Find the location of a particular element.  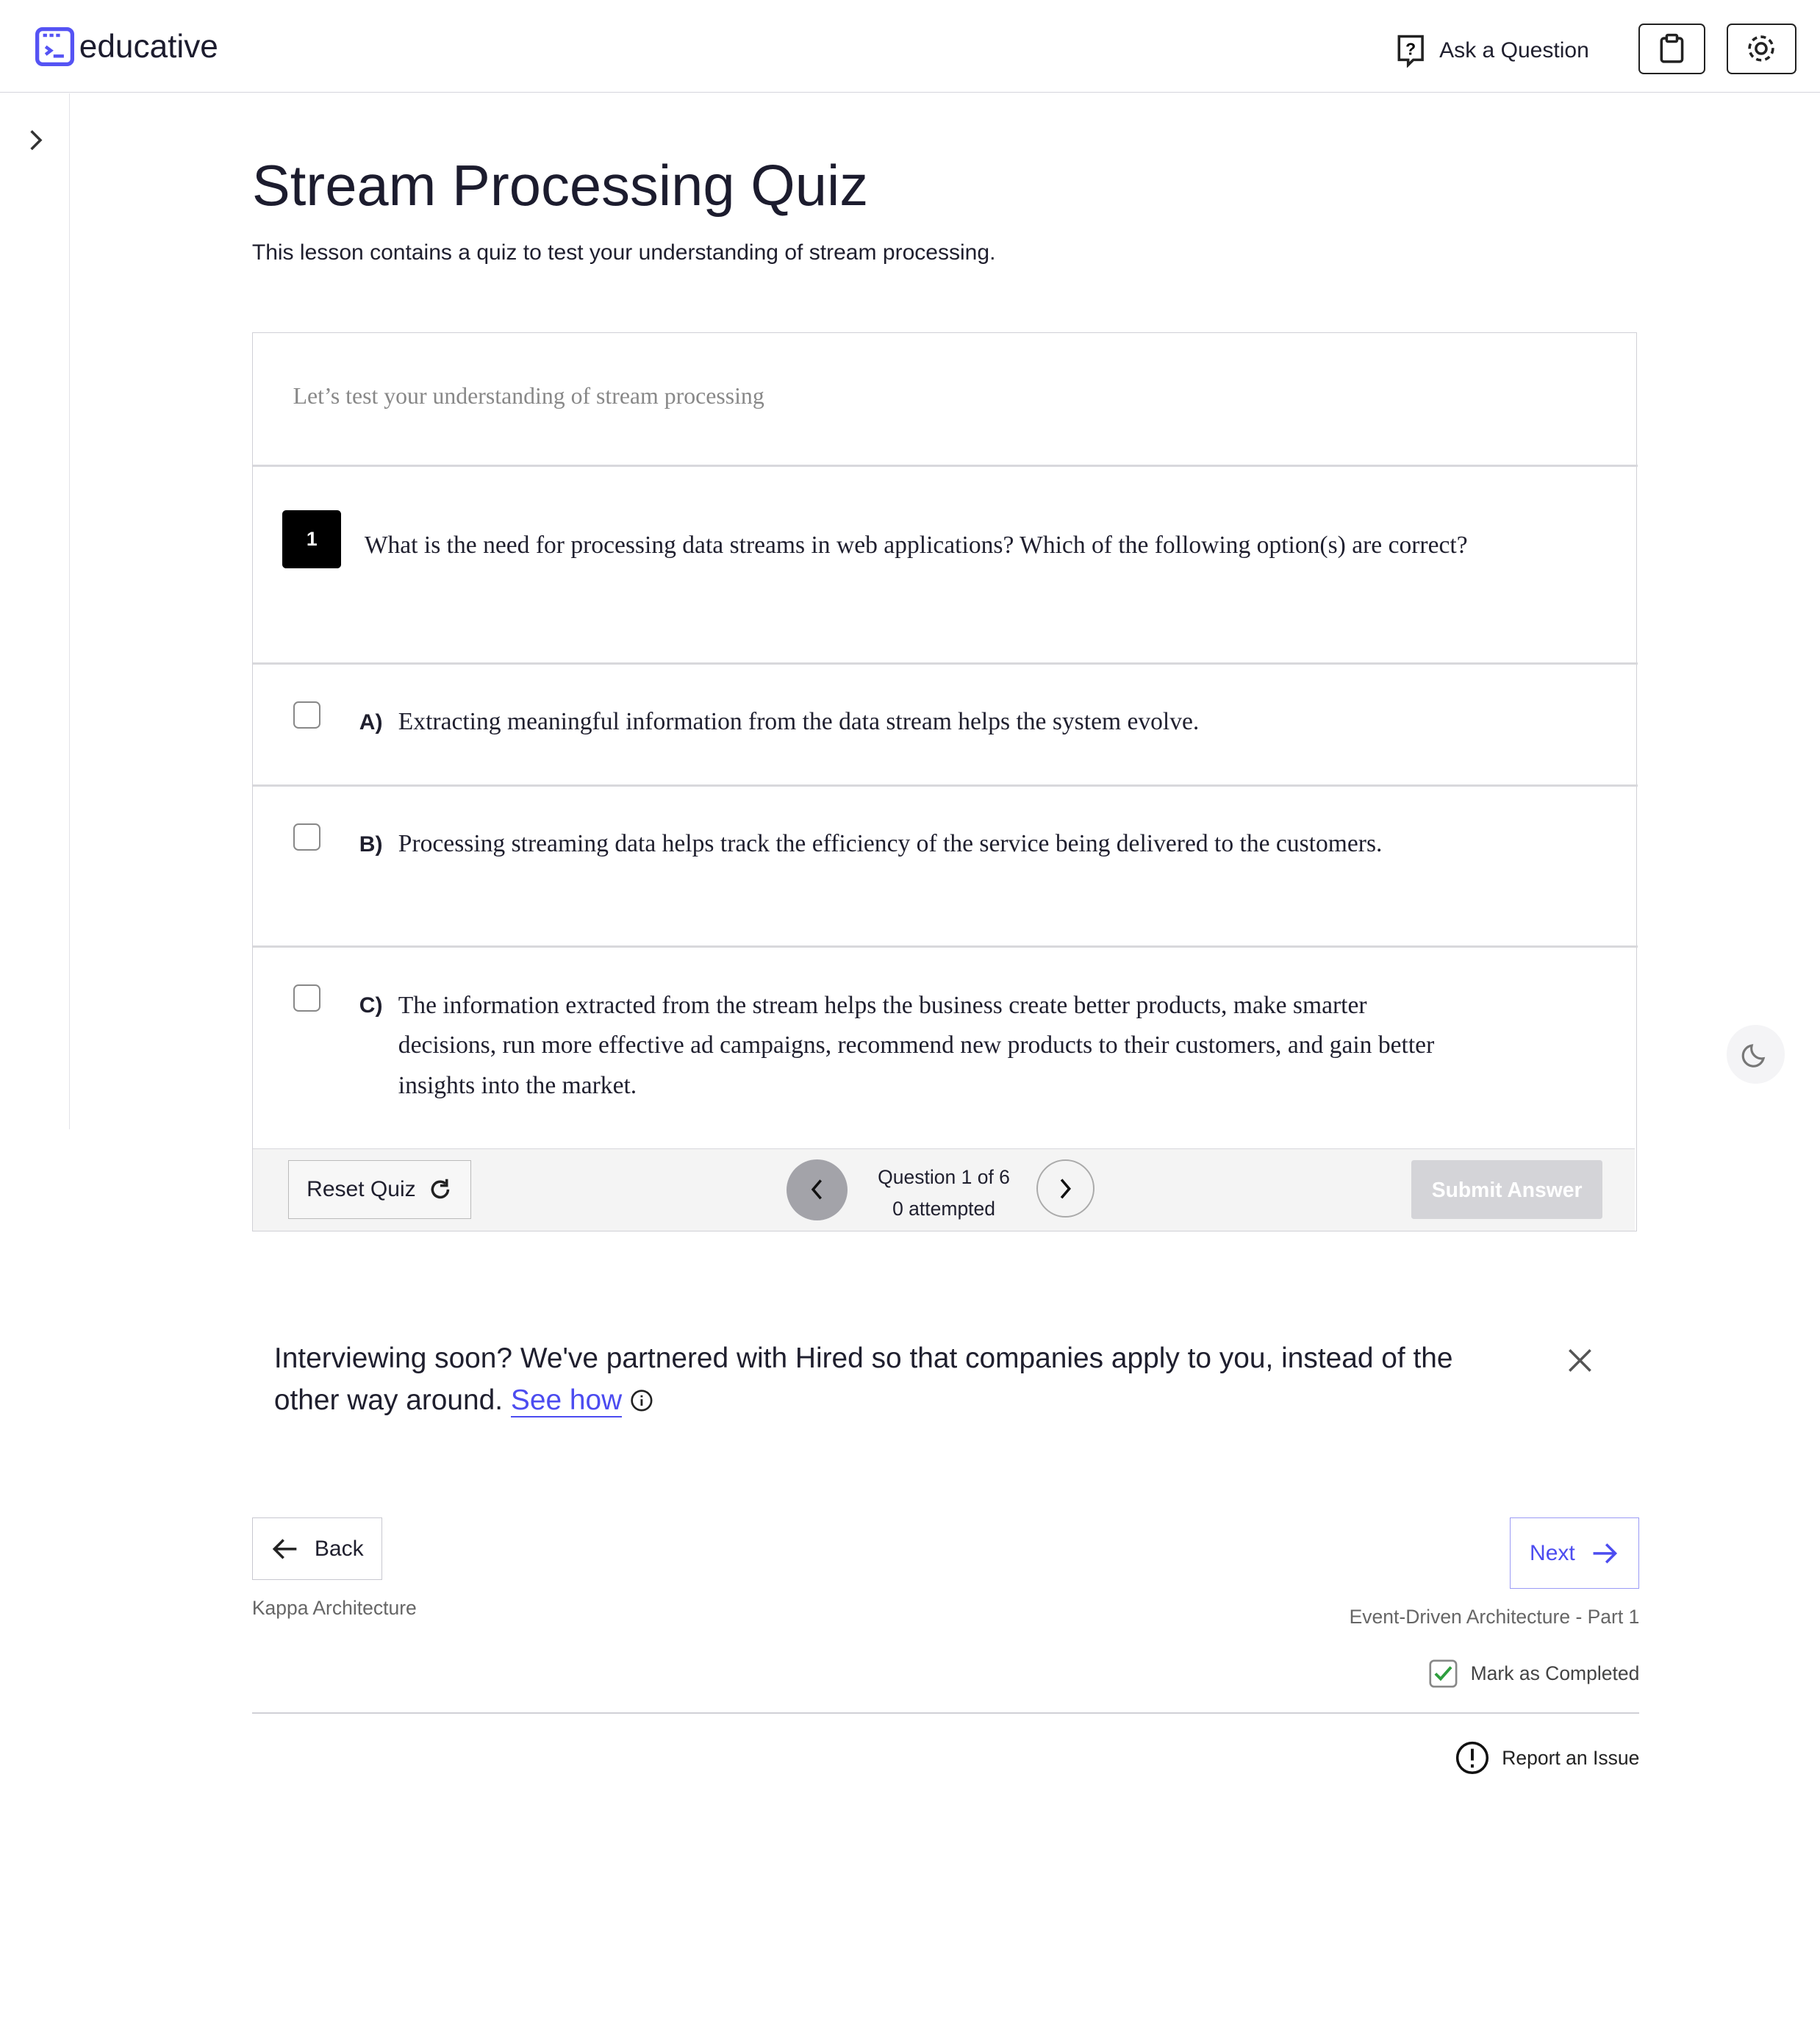

gear-icon is located at coordinates (1761, 48).